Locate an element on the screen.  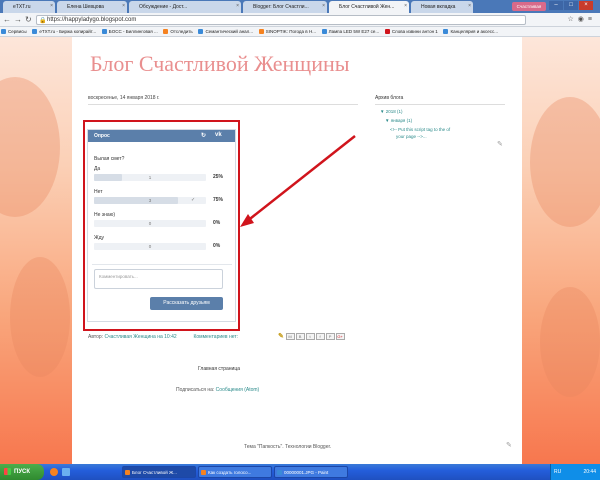
tab-elena: Елена Шевцова × is located at coordinates (92, 7).